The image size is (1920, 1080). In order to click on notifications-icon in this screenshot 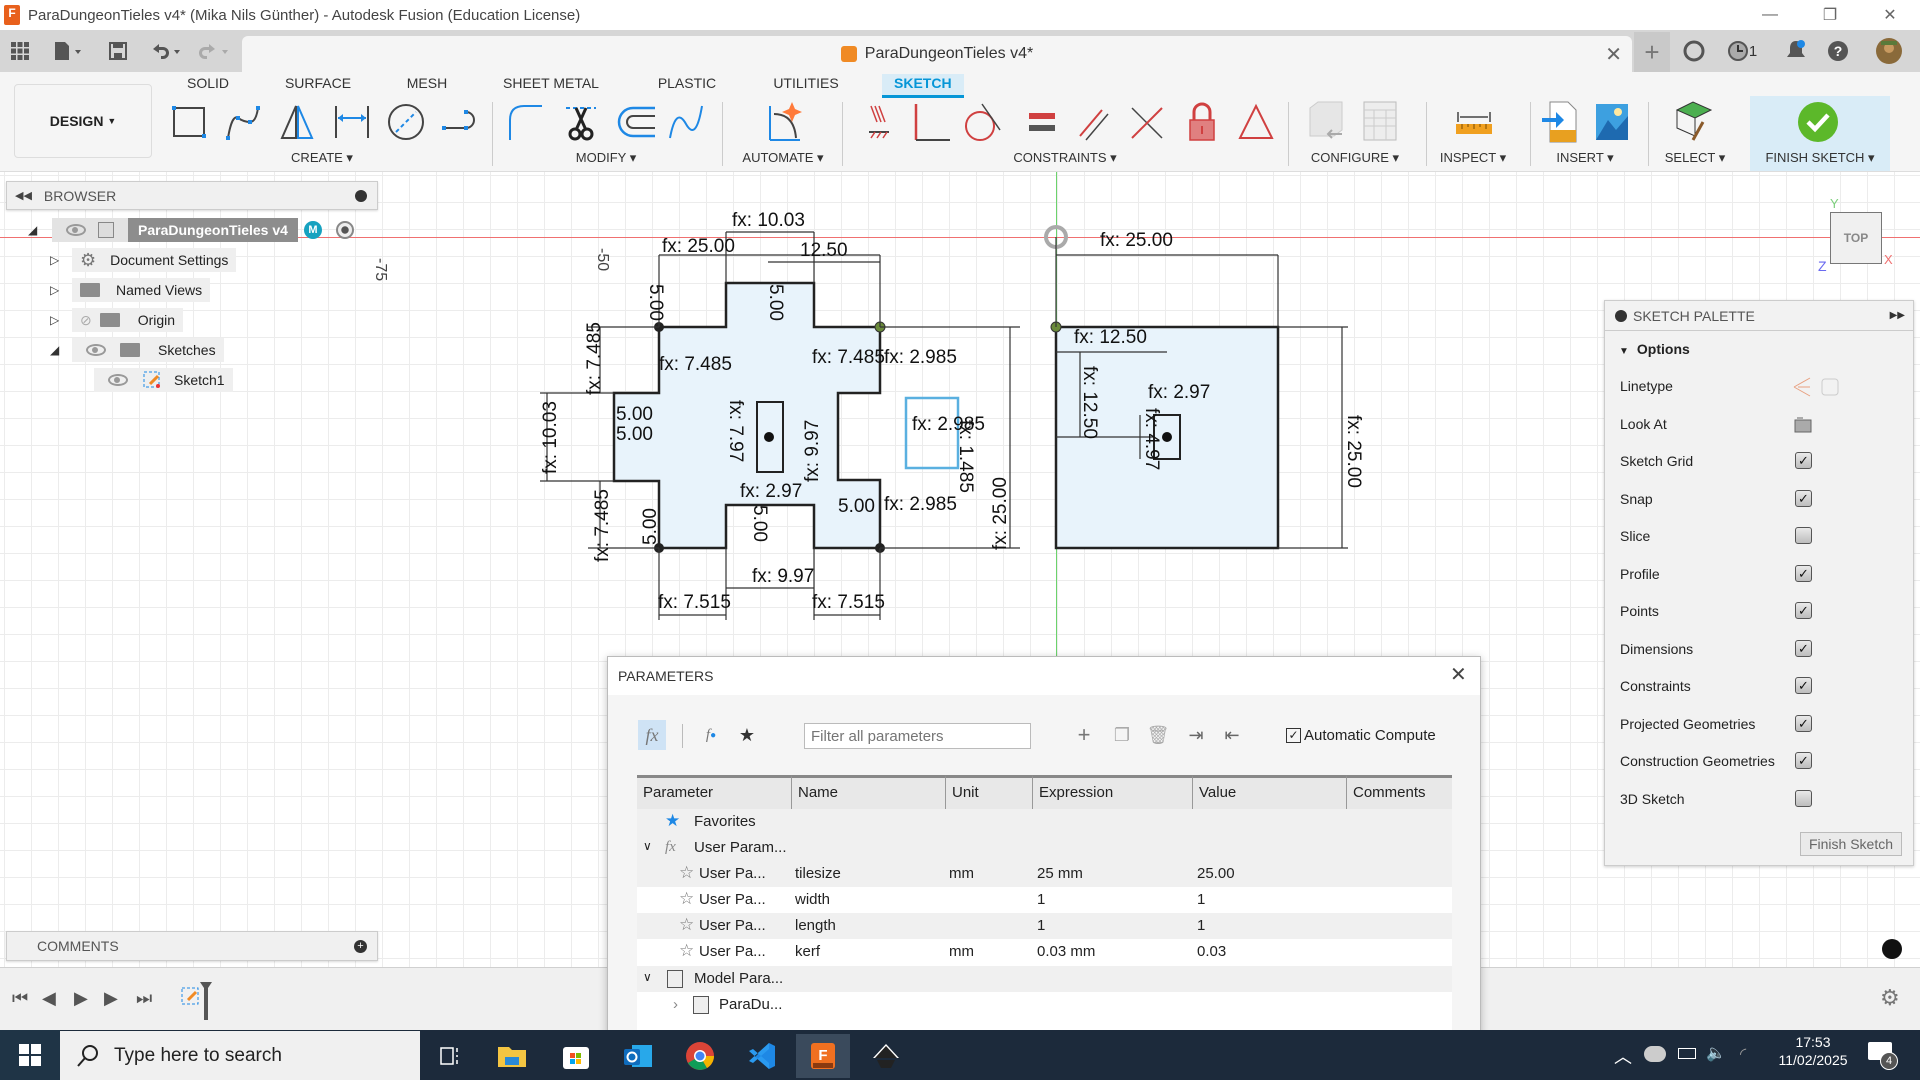, I will do `click(1796, 51)`.